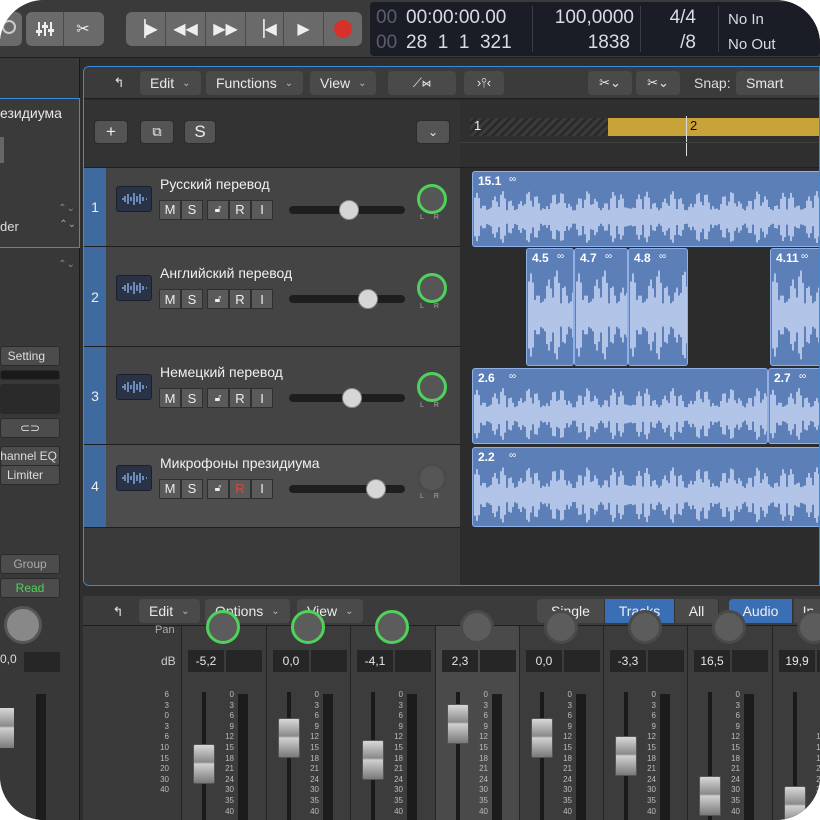 The height and width of the screenshot is (820, 820). I want to click on global-solo-button: S, so click(200, 132).